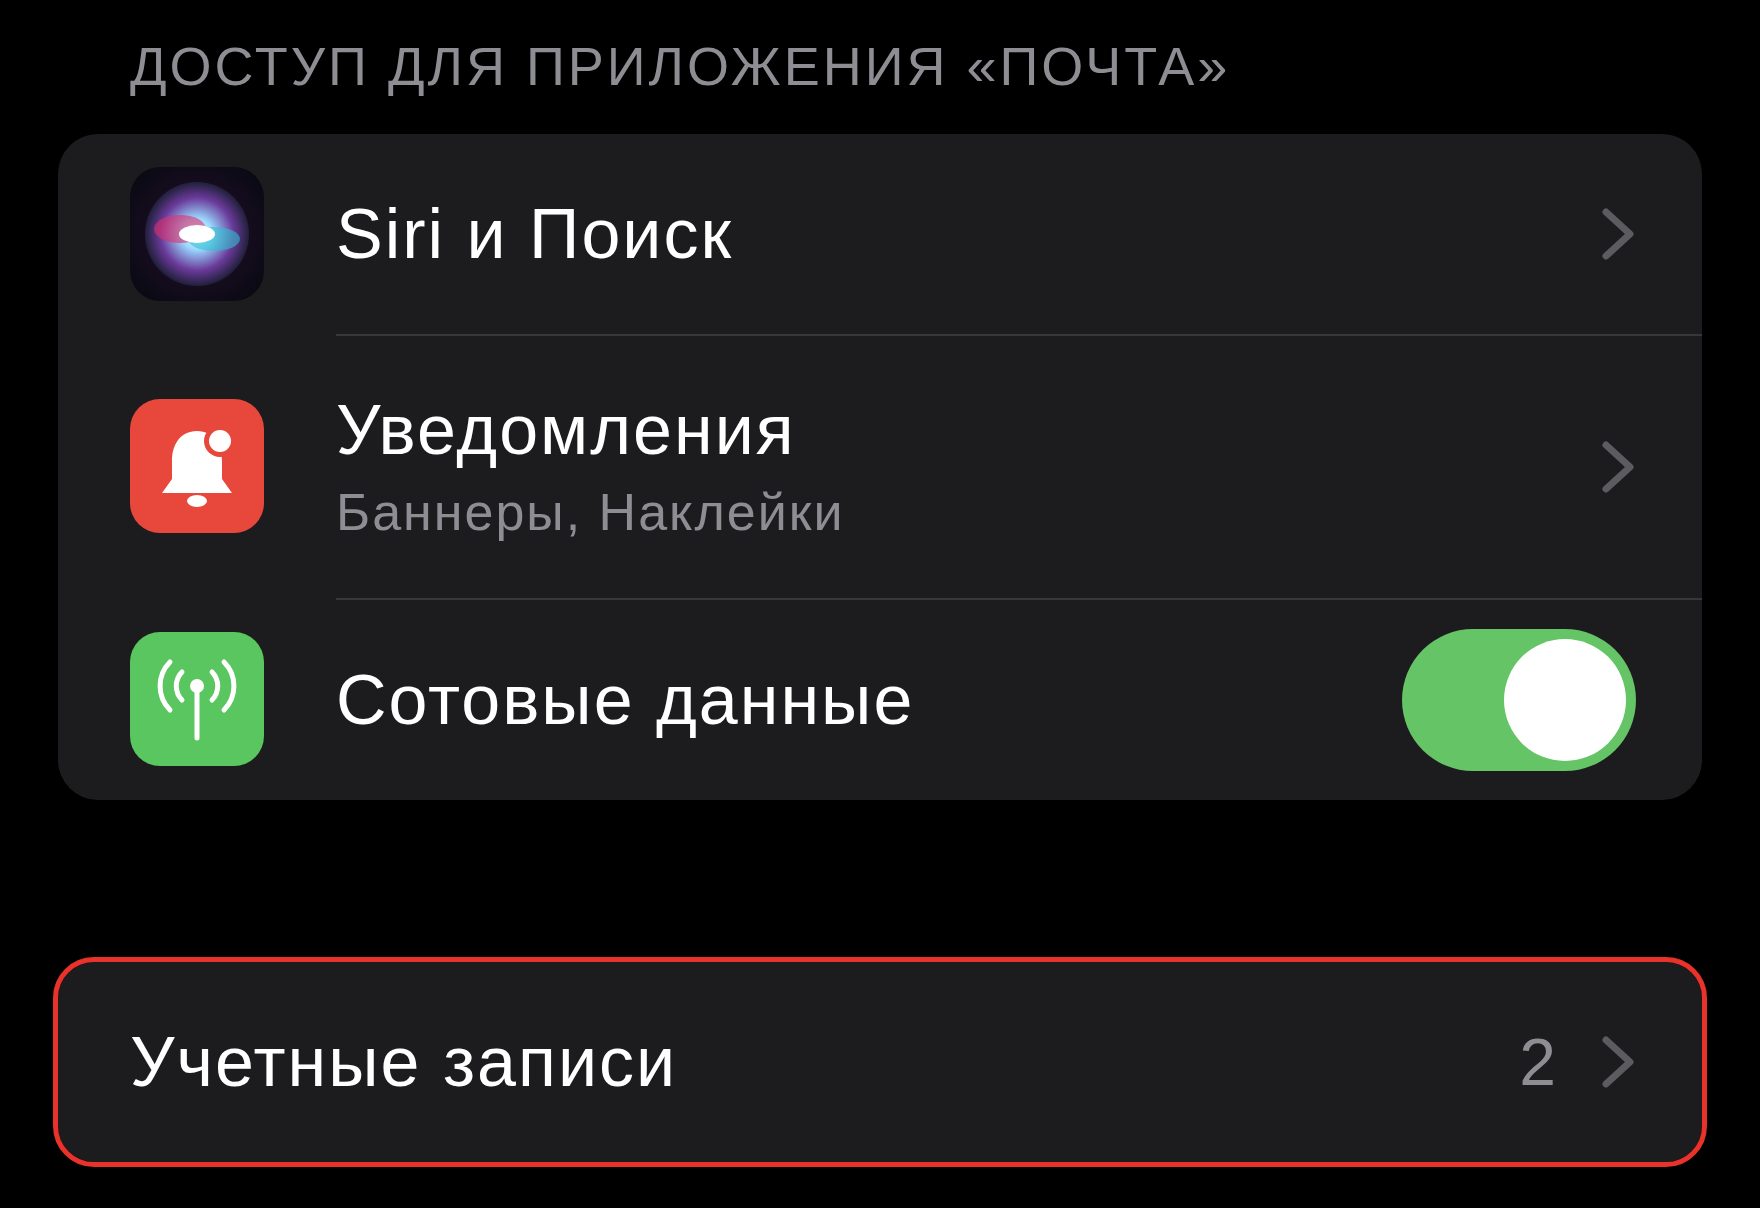 The image size is (1760, 1208). I want to click on row-title: Учетные записи, so click(404, 1062).